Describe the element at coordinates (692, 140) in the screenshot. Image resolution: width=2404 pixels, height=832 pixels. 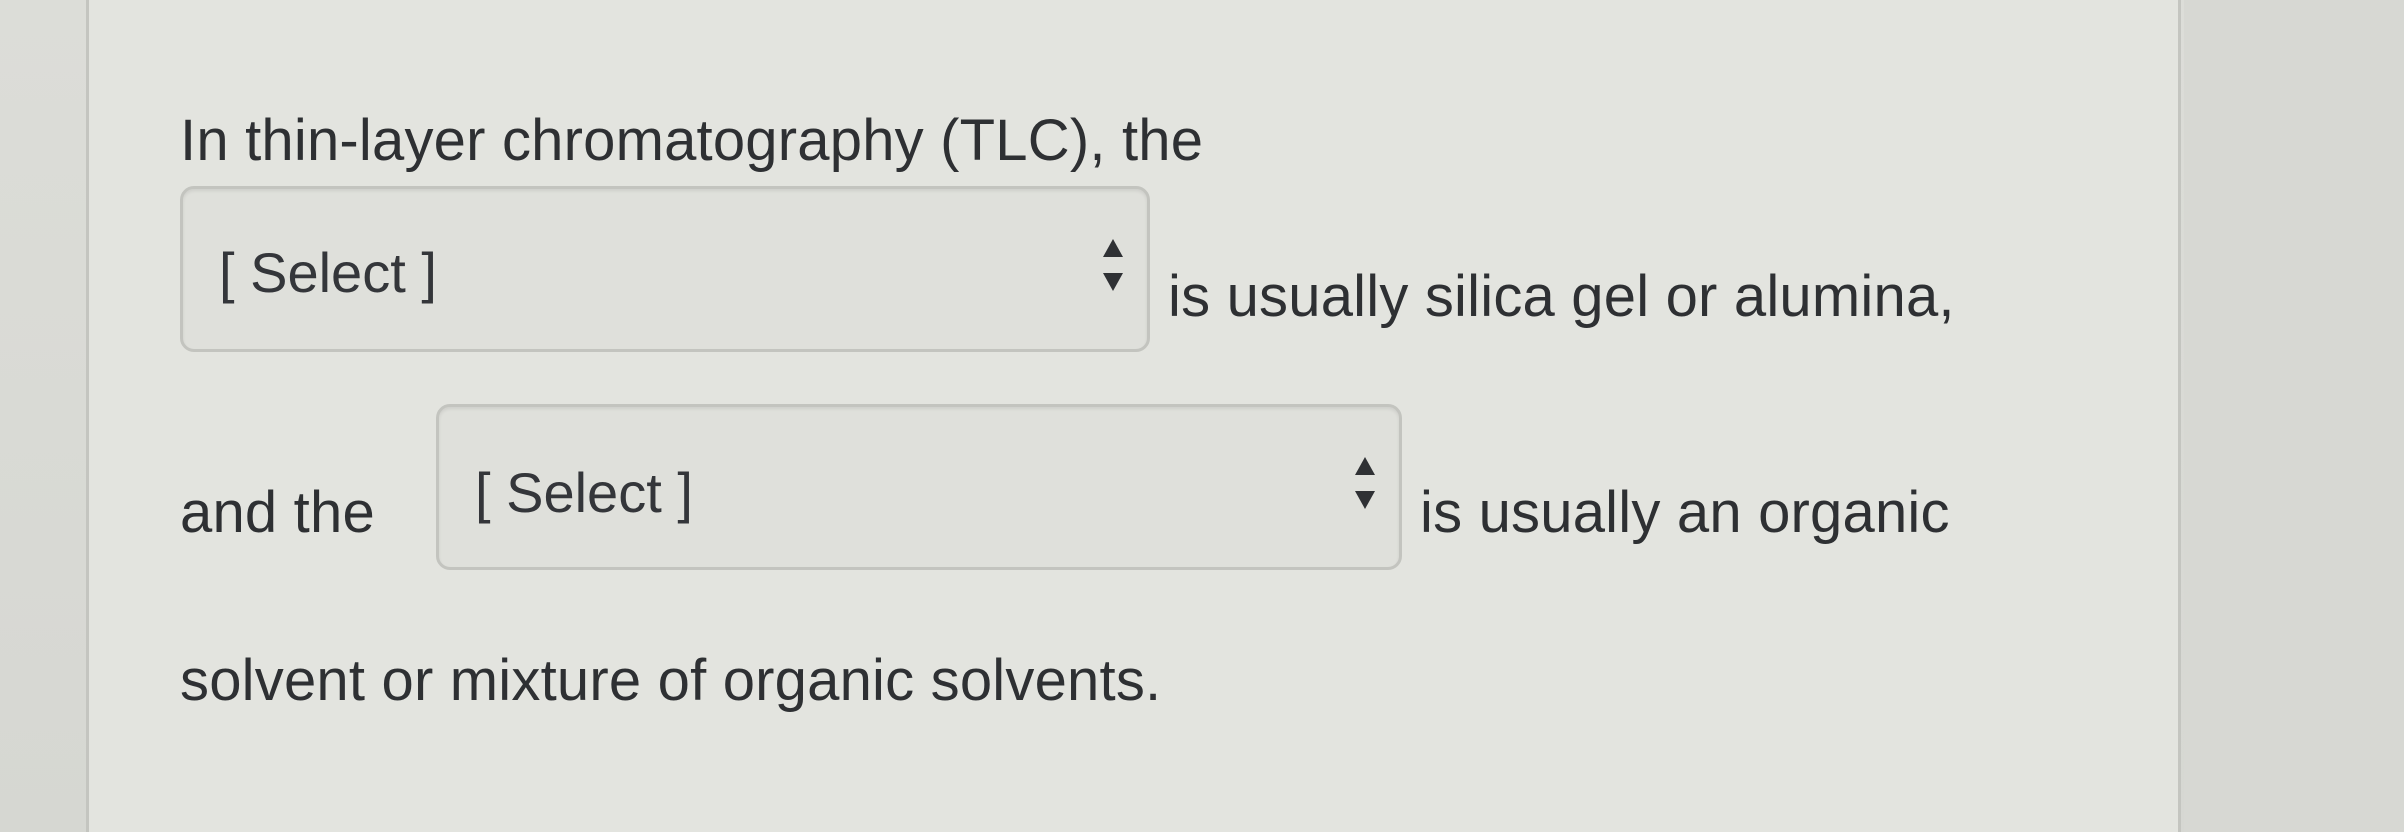
I see `question-line-1: In thin-layer chromatography (TLC), the` at that location.